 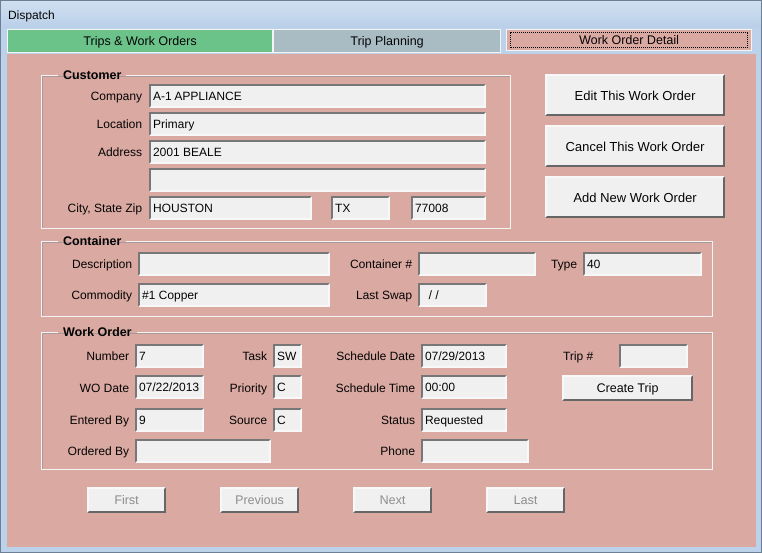 What do you see at coordinates (104, 208) in the screenshot?
I see `field-label: City, State Zip` at bounding box center [104, 208].